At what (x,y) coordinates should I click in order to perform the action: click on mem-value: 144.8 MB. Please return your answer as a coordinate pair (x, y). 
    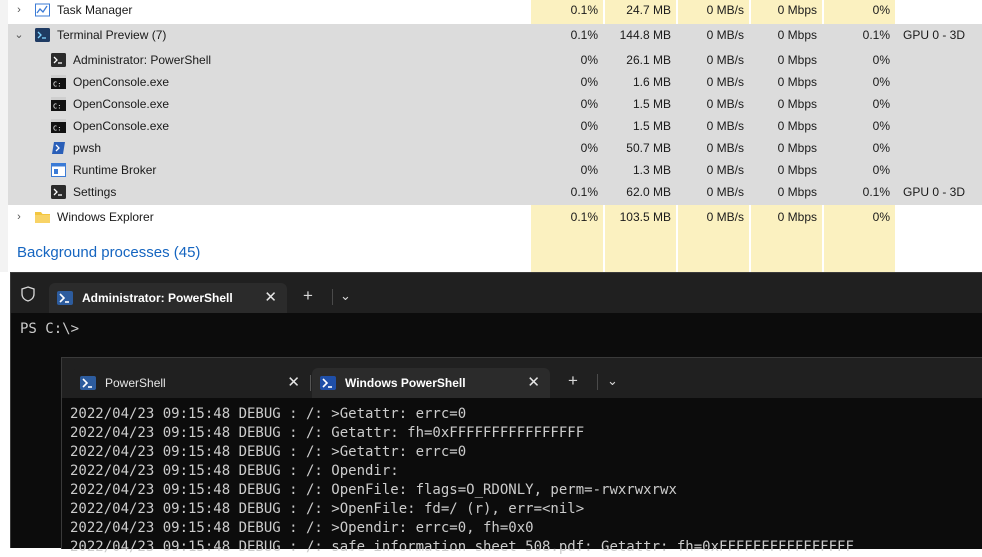
    Looking at the image, I should click on (645, 35).